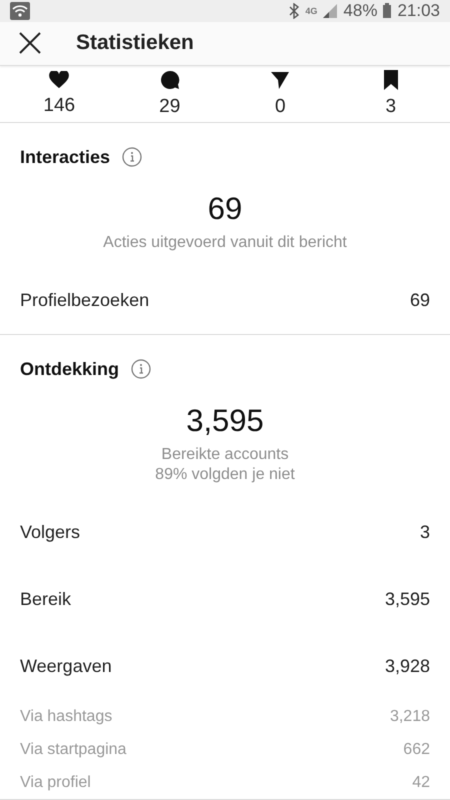 The width and height of the screenshot is (450, 800). What do you see at coordinates (59, 80) in the screenshot?
I see `heart-icon` at bounding box center [59, 80].